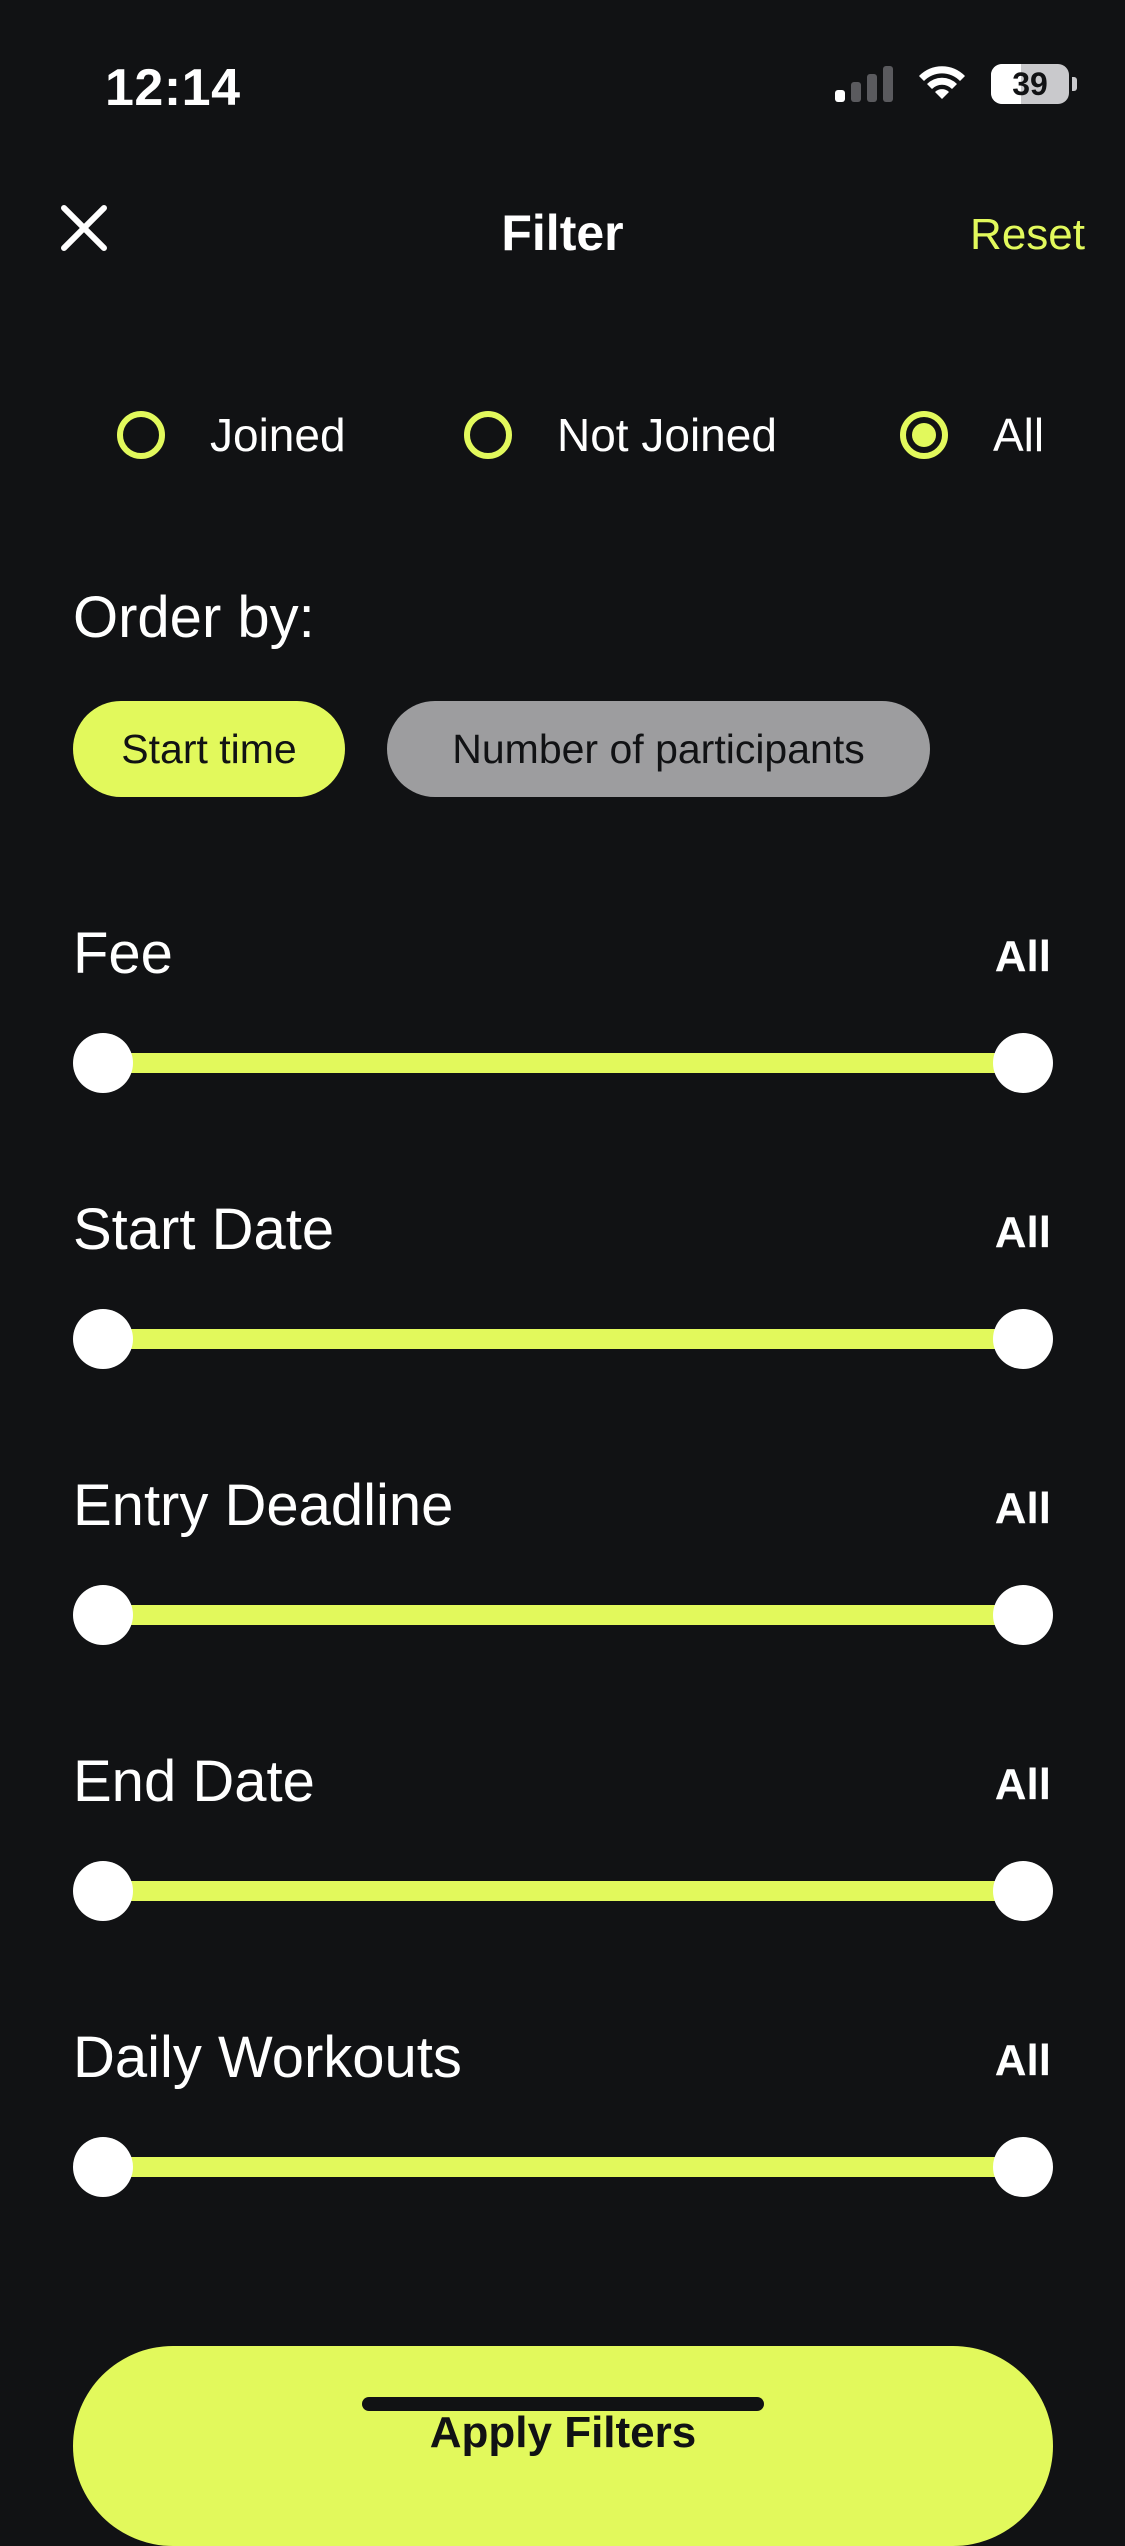 The height and width of the screenshot is (2546, 1125). I want to click on filter-label: Entry Deadline, so click(263, 1505).